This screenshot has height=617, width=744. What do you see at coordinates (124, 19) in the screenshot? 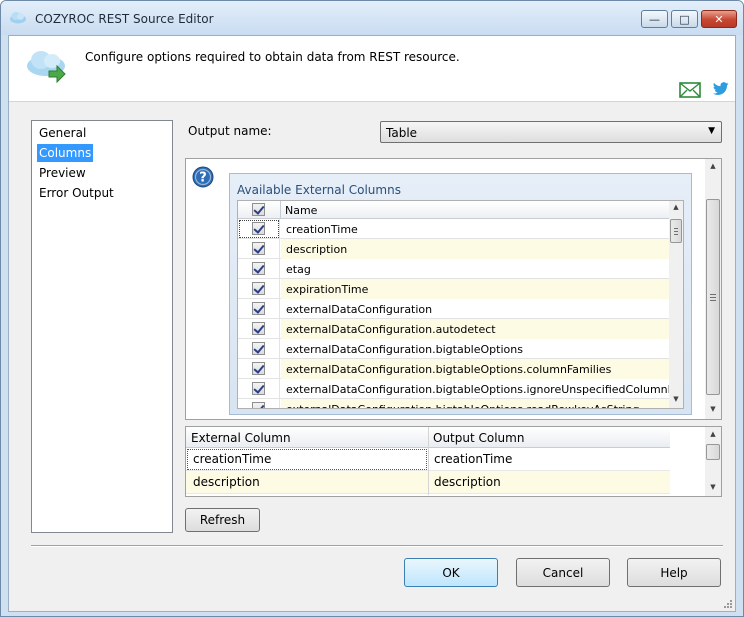
I see `window-title: COZYROC REST Source Editor` at bounding box center [124, 19].